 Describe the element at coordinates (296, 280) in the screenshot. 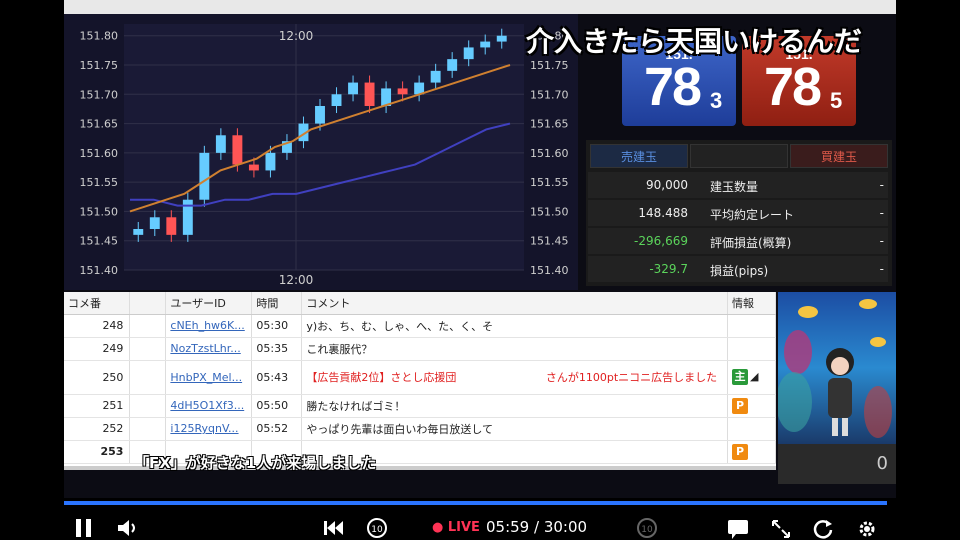

I see `x-tick-label-bottom: 12:00` at that location.